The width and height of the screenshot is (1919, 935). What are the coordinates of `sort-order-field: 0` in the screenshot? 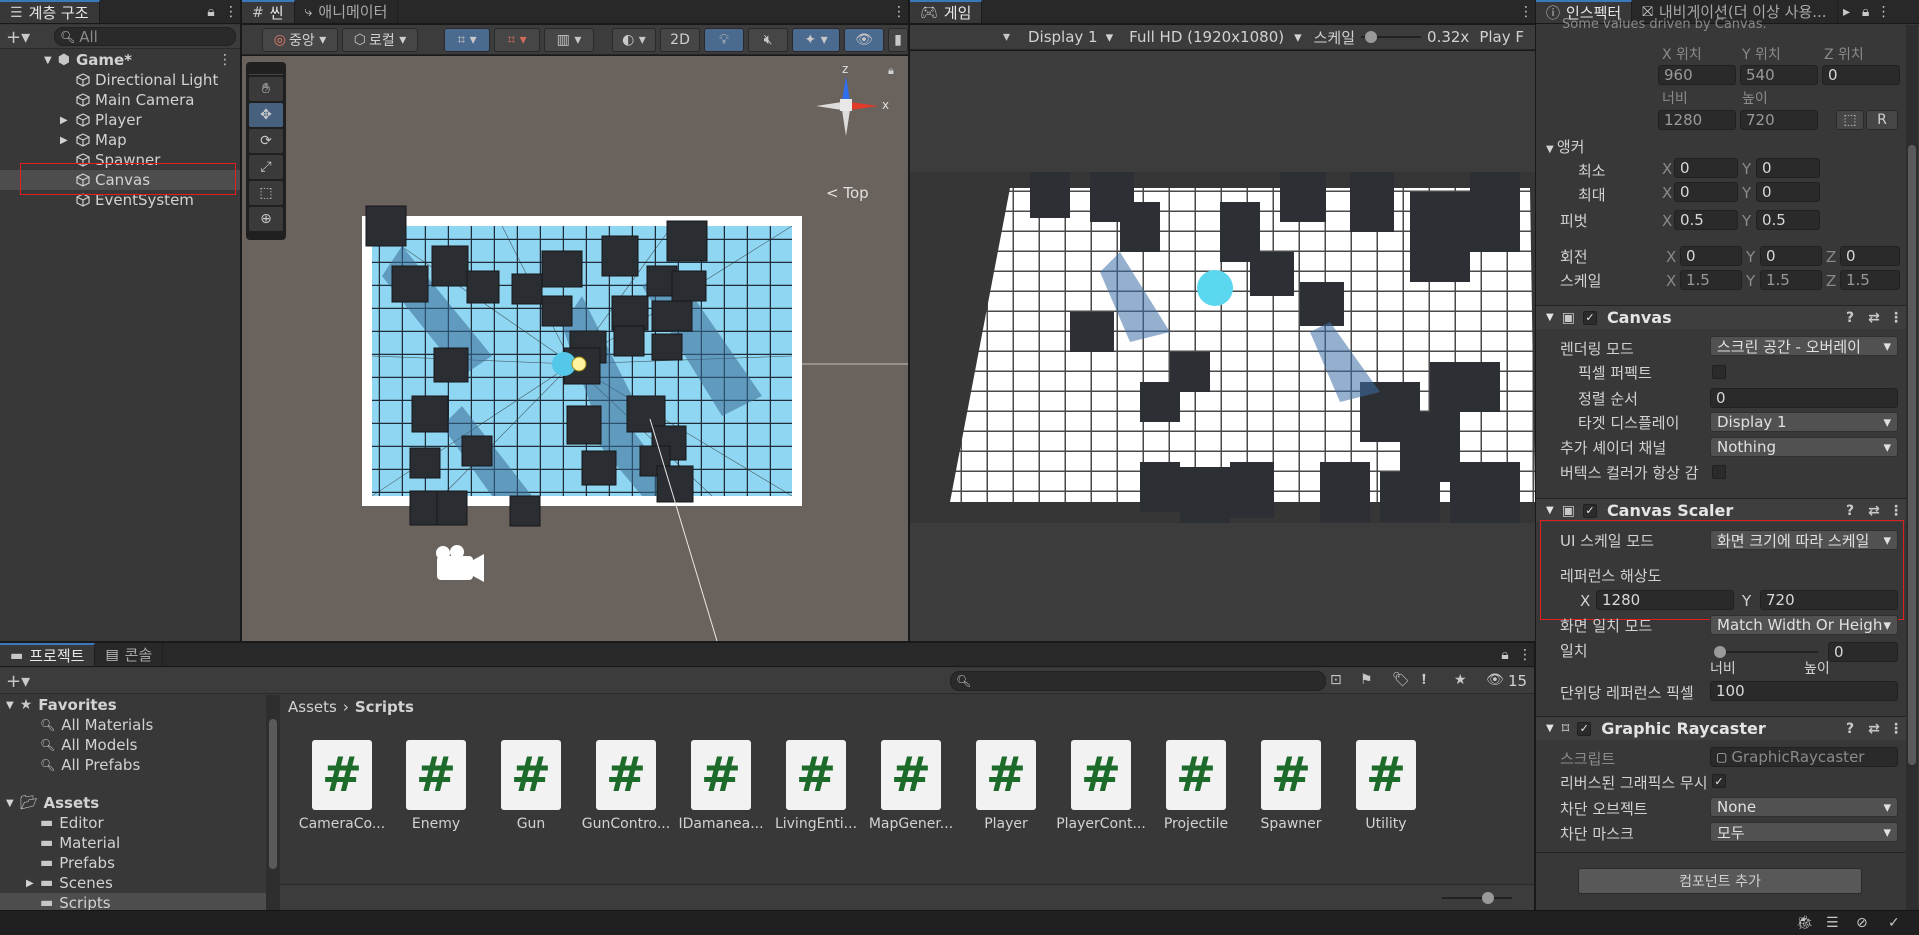 It's located at (1804, 398).